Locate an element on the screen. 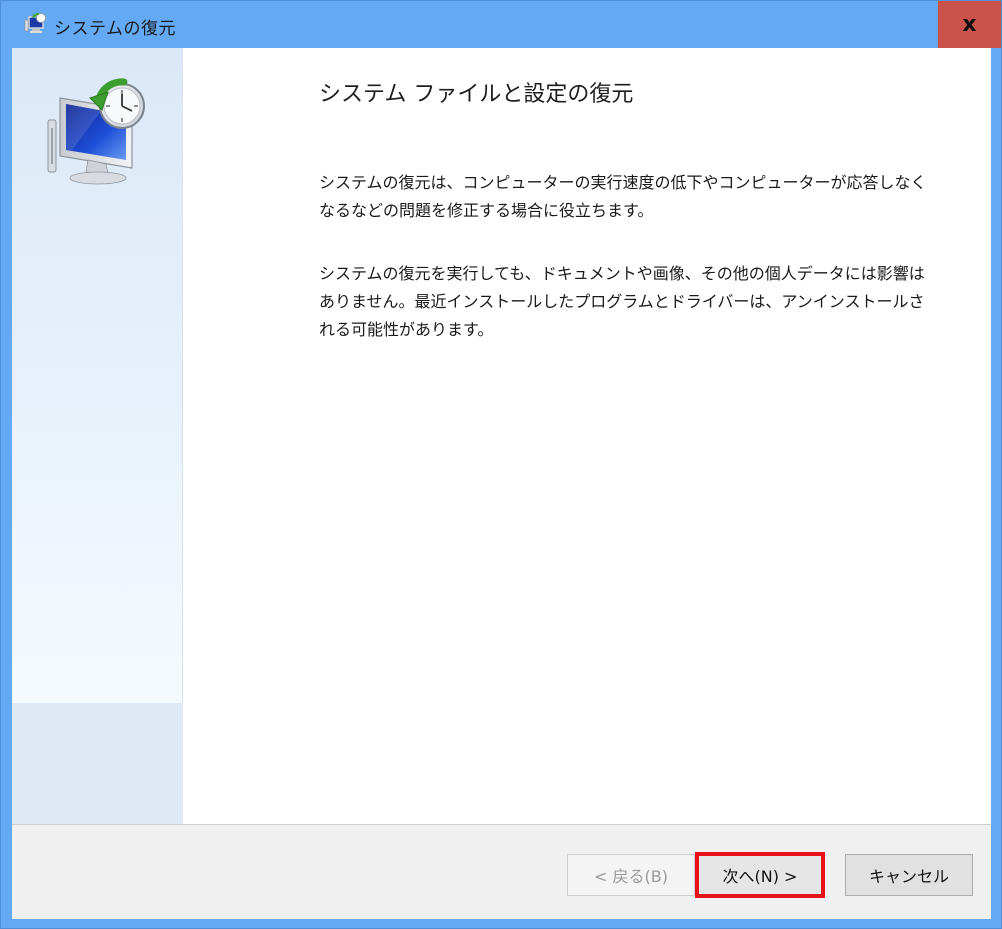 This screenshot has width=1002, height=929. sidebar-bottom-band is located at coordinates (97, 763).